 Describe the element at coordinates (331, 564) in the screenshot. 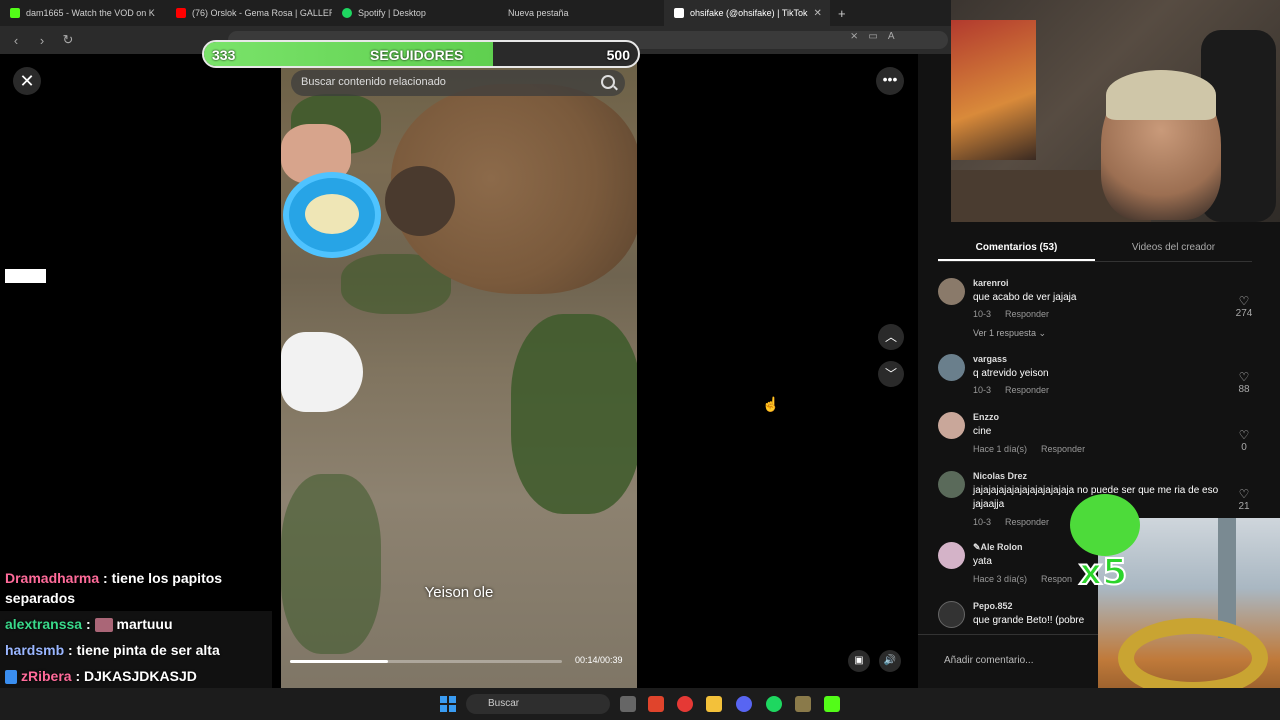

I see `grass-patch` at that location.